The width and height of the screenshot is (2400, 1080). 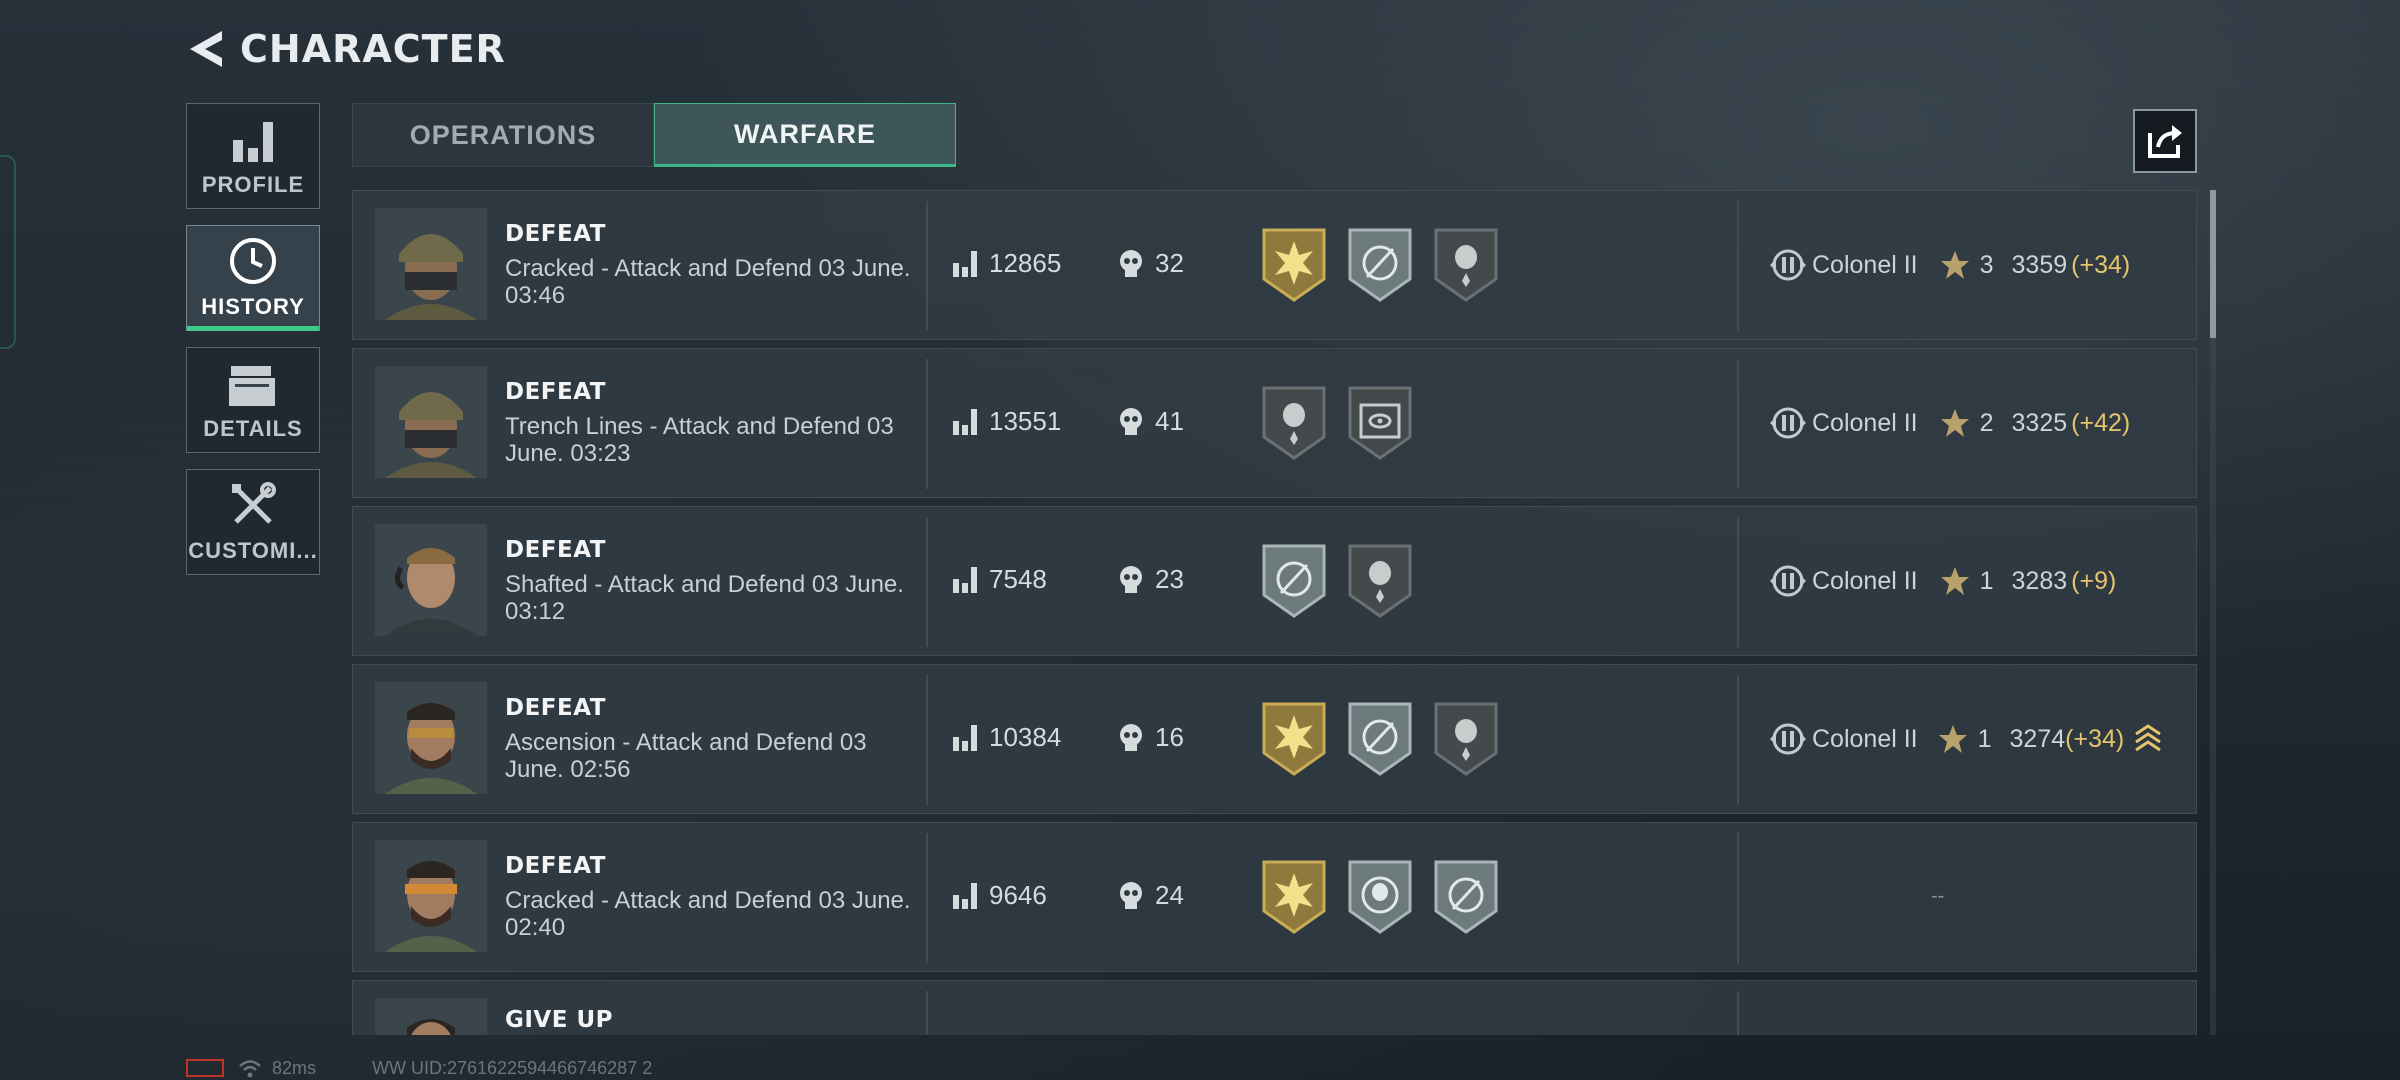 I want to click on match-kills: 16, so click(x=1151, y=737).